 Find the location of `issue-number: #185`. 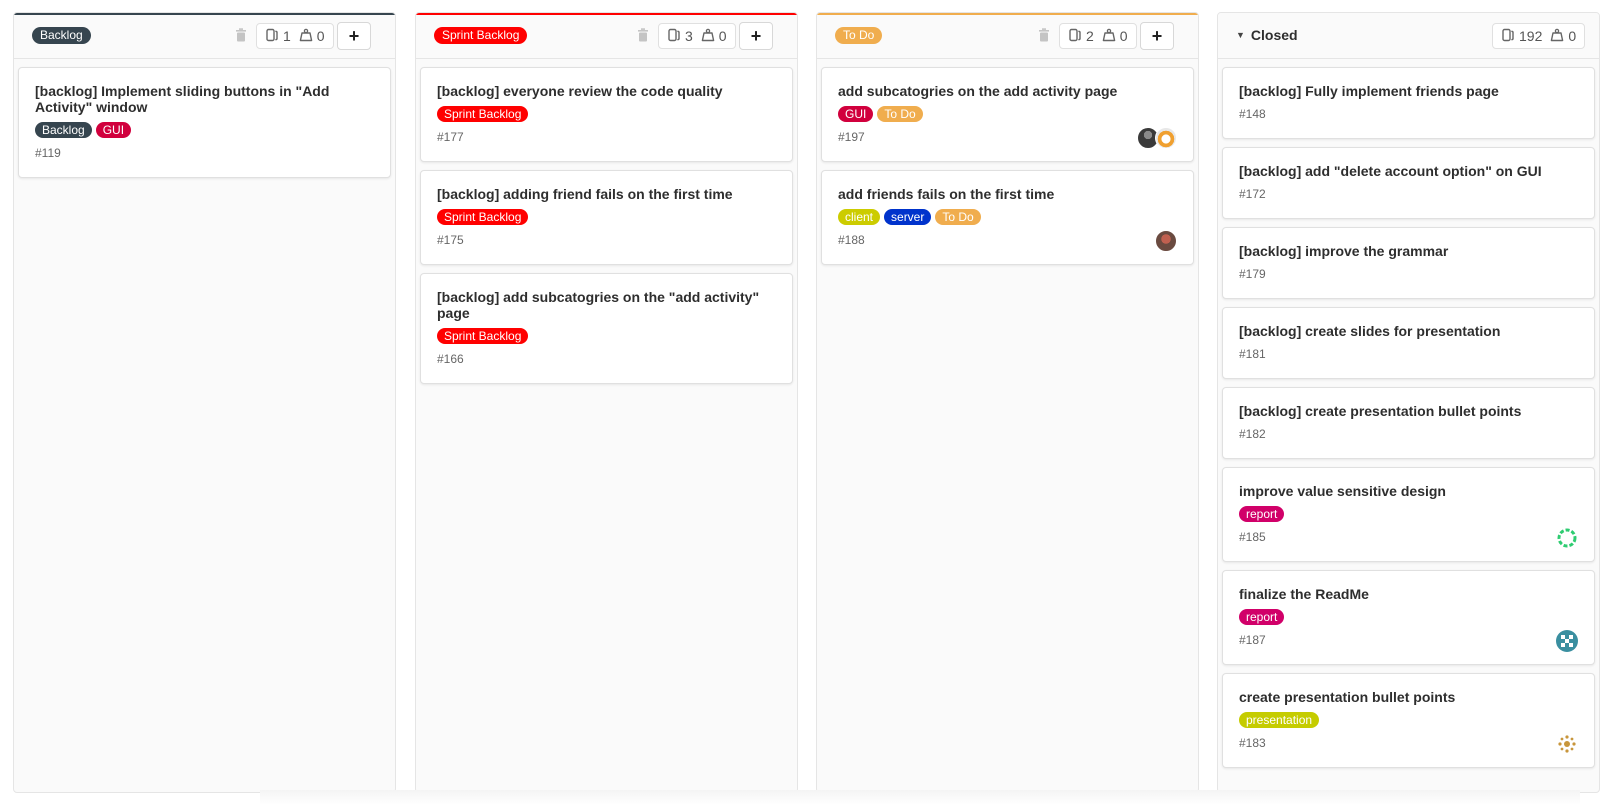

issue-number: #185 is located at coordinates (1252, 537).